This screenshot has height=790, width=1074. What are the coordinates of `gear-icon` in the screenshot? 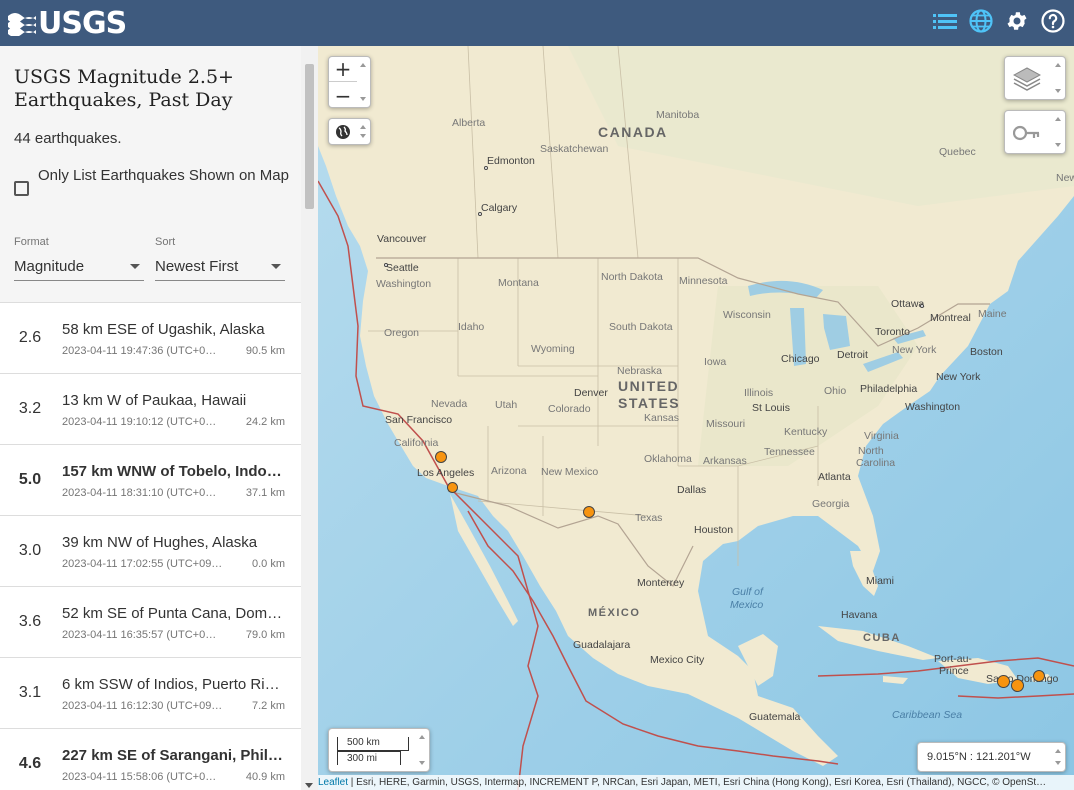 It's located at (1017, 21).